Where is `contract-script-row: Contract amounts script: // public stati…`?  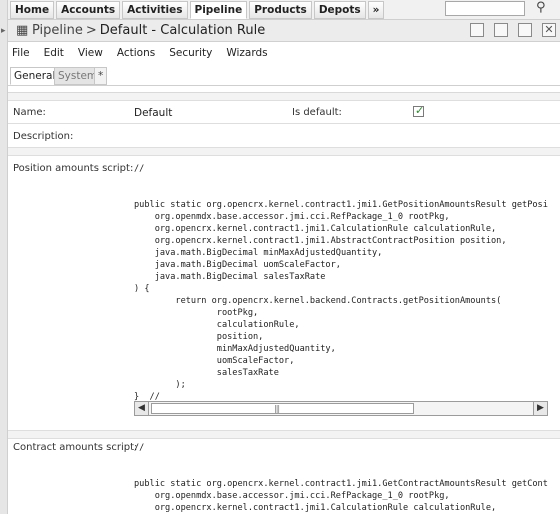
contract-script-row: Contract amounts script: // public stati… is located at coordinates (284, 477).